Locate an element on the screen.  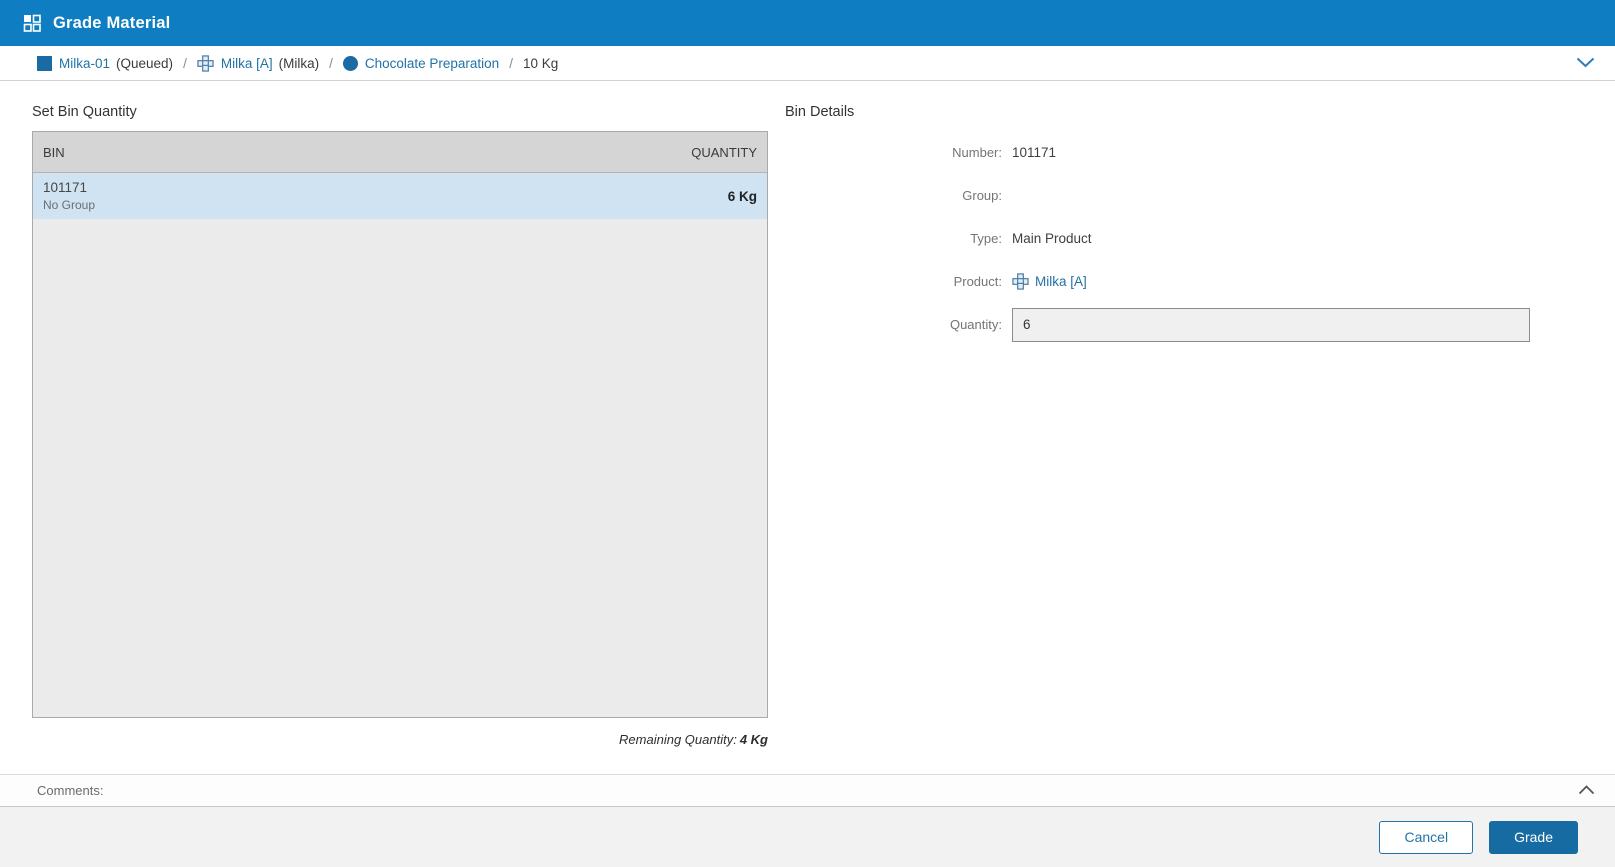
field-value: Main Product is located at coordinates (1052, 238).